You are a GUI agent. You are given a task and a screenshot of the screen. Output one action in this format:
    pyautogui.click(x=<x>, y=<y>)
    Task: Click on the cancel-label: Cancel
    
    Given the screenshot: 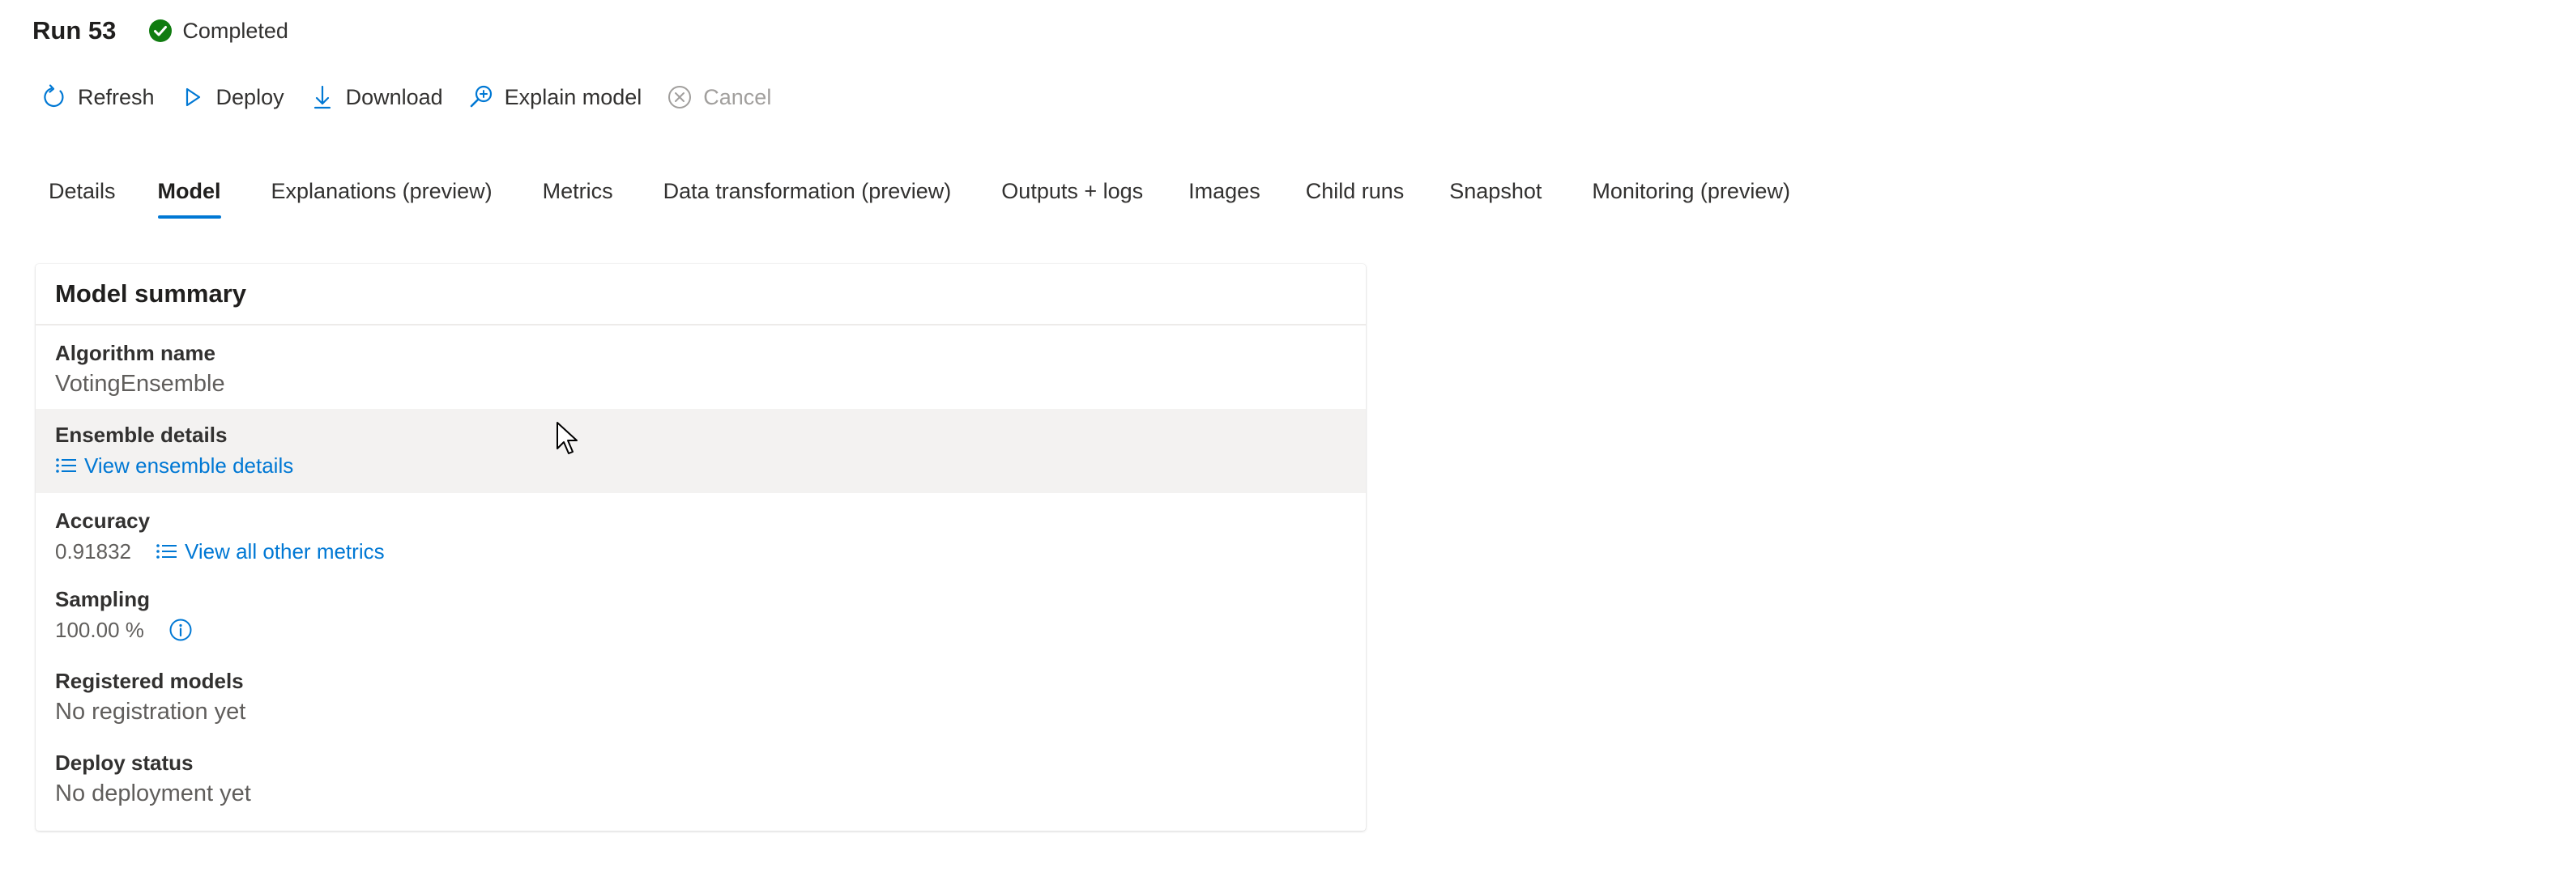 What is the action you would take?
    pyautogui.click(x=737, y=96)
    